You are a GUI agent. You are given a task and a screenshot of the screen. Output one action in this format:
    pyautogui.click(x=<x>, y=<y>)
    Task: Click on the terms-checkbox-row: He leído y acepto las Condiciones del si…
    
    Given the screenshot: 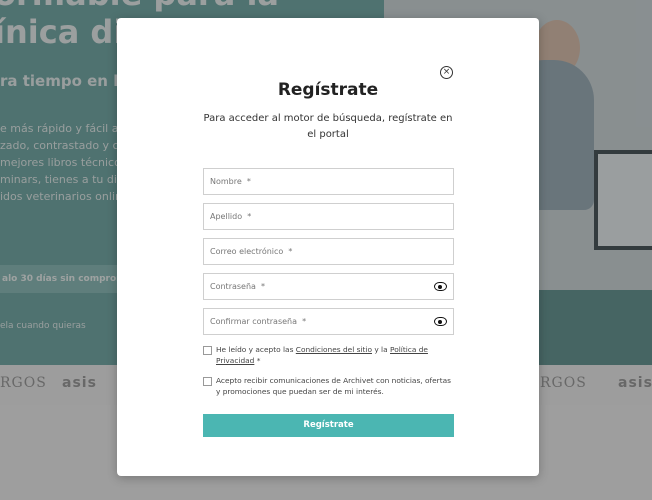 What is the action you would take?
    pyautogui.click(x=328, y=356)
    